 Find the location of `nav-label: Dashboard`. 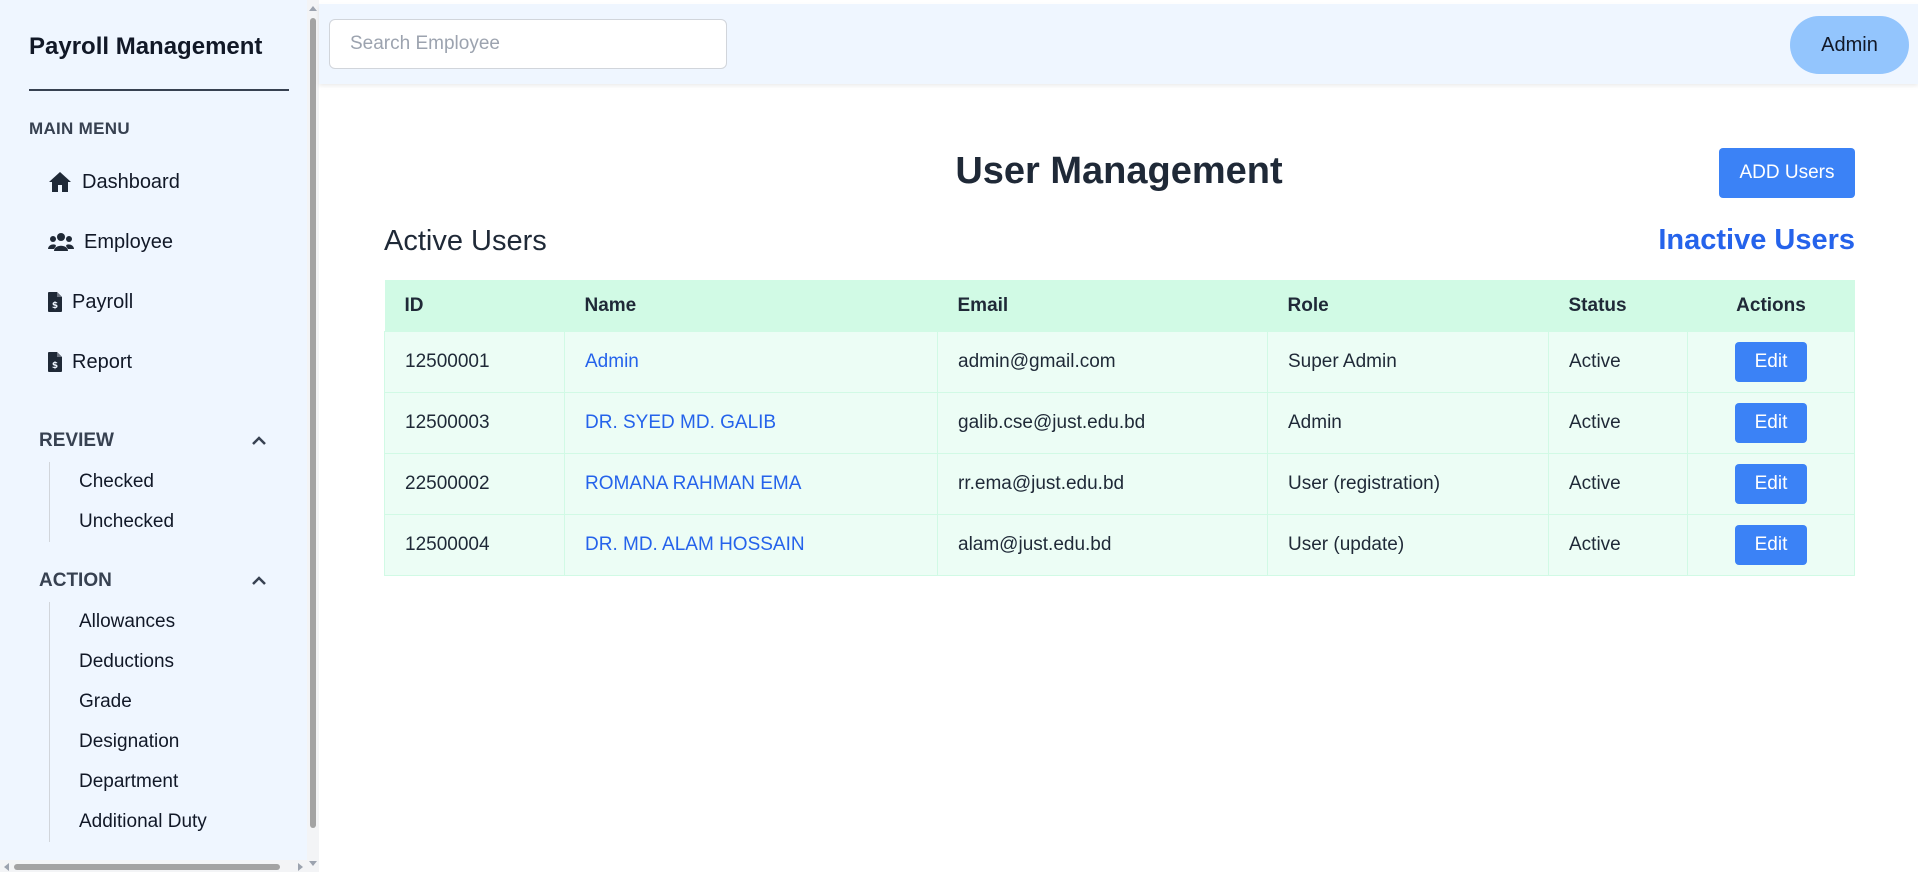

nav-label: Dashboard is located at coordinates (131, 181).